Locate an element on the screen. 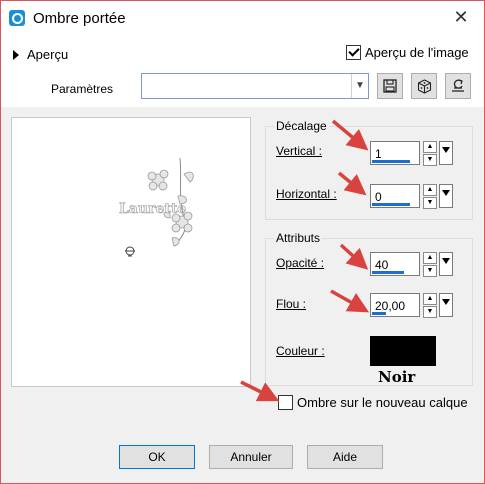 Image resolution: width=485 pixels, height=484 pixels. color-swatch is located at coordinates (403, 351).